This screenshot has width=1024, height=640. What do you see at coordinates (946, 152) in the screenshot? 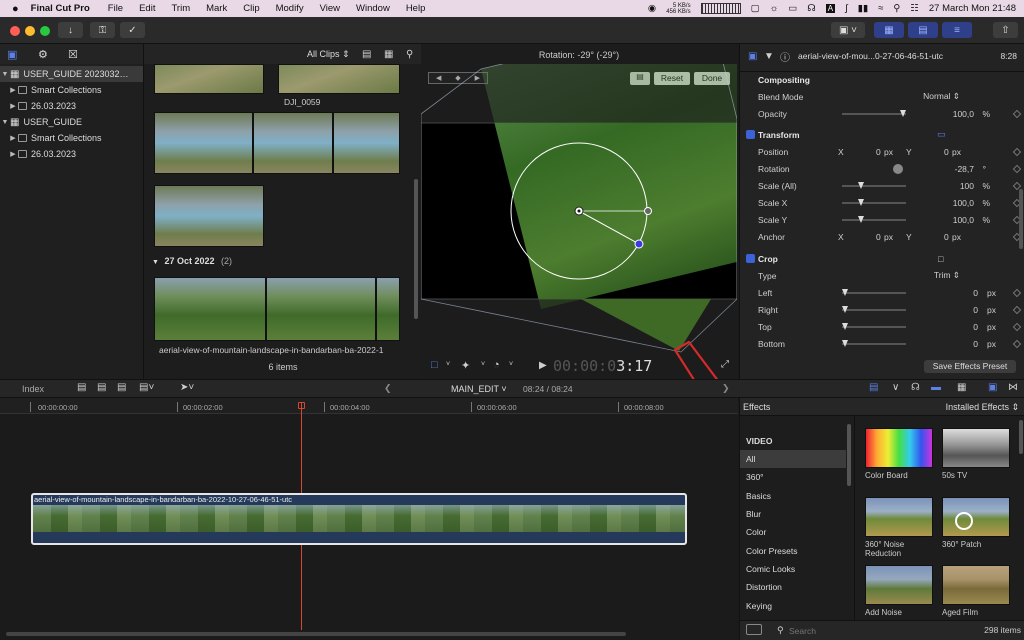
I see `position-y-value: 0` at bounding box center [946, 152].